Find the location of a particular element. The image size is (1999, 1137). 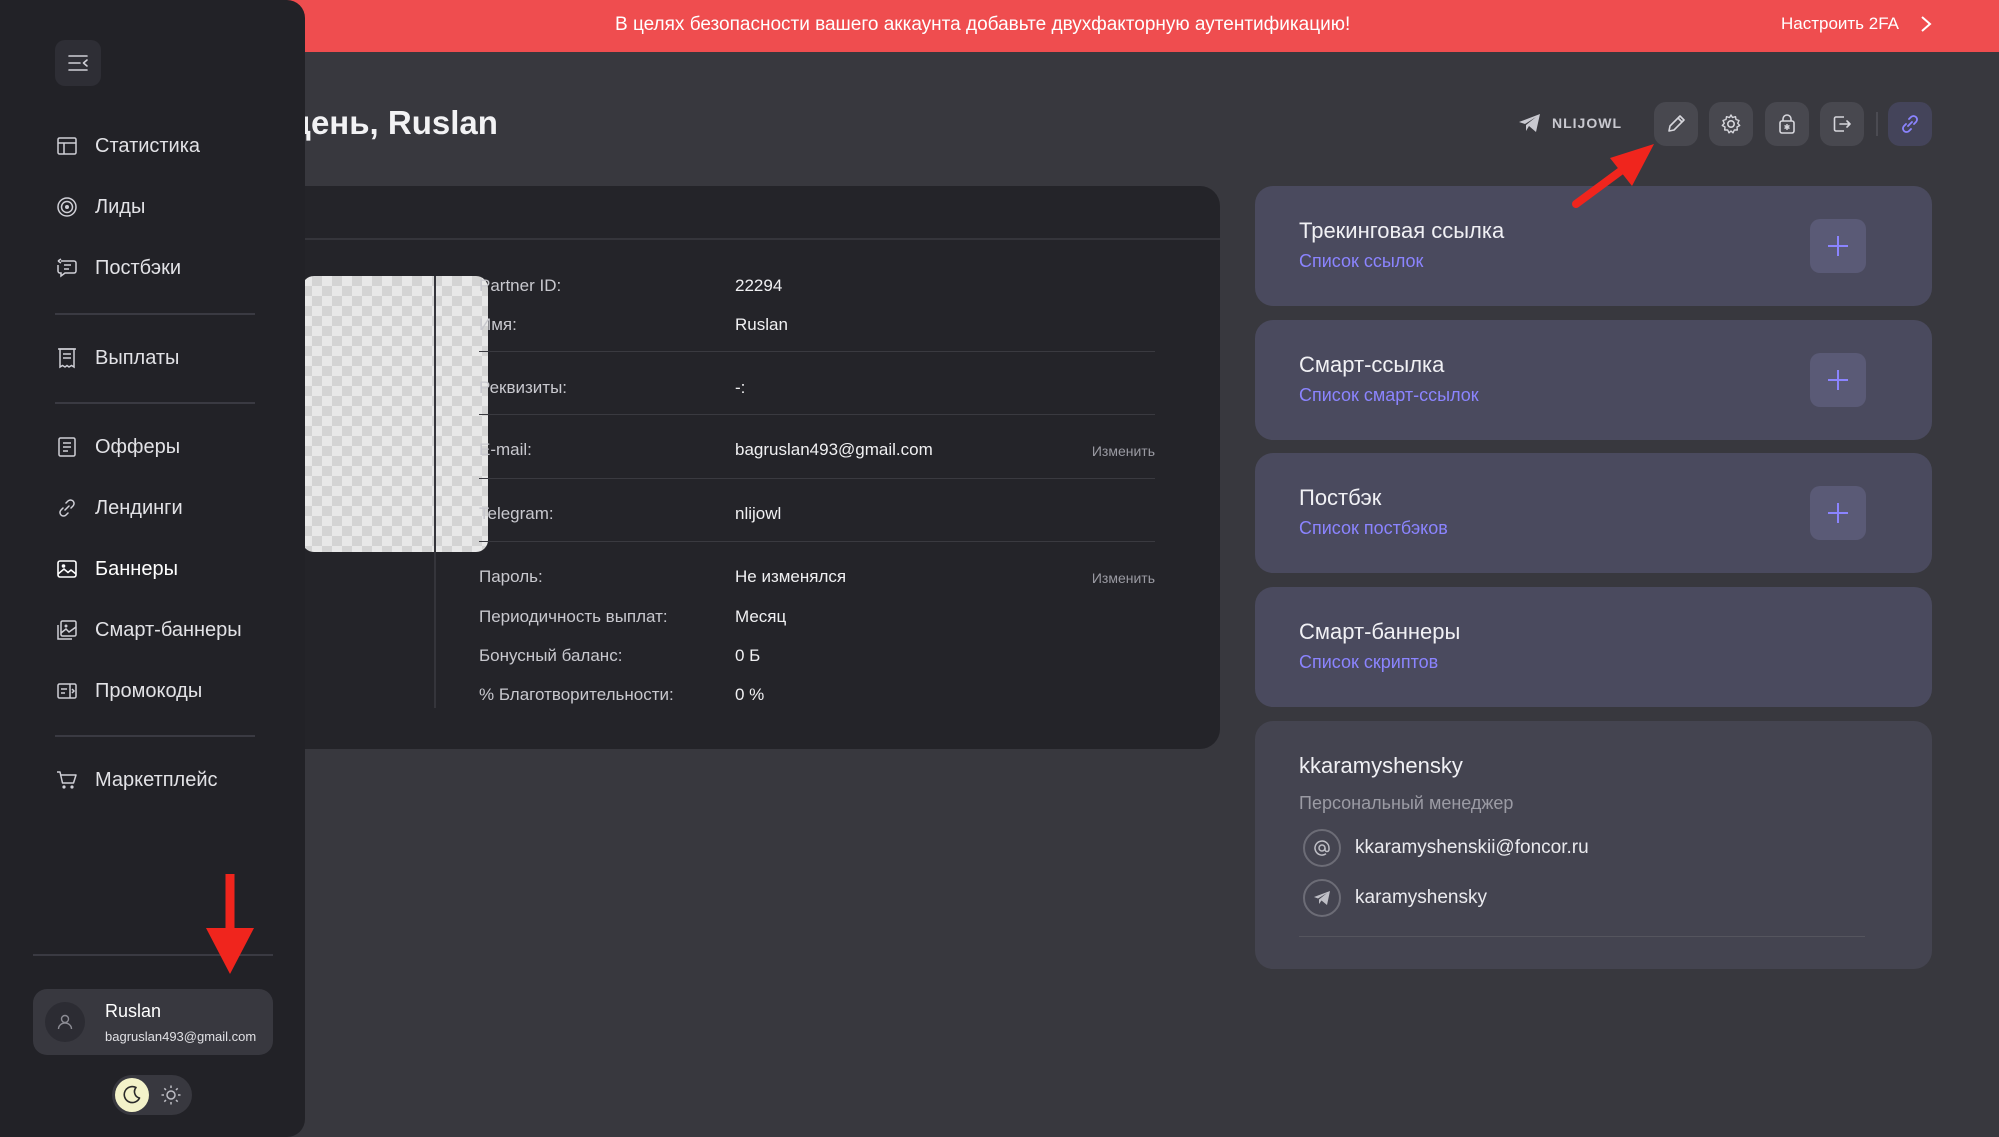

user-icon is located at coordinates (65, 1022).